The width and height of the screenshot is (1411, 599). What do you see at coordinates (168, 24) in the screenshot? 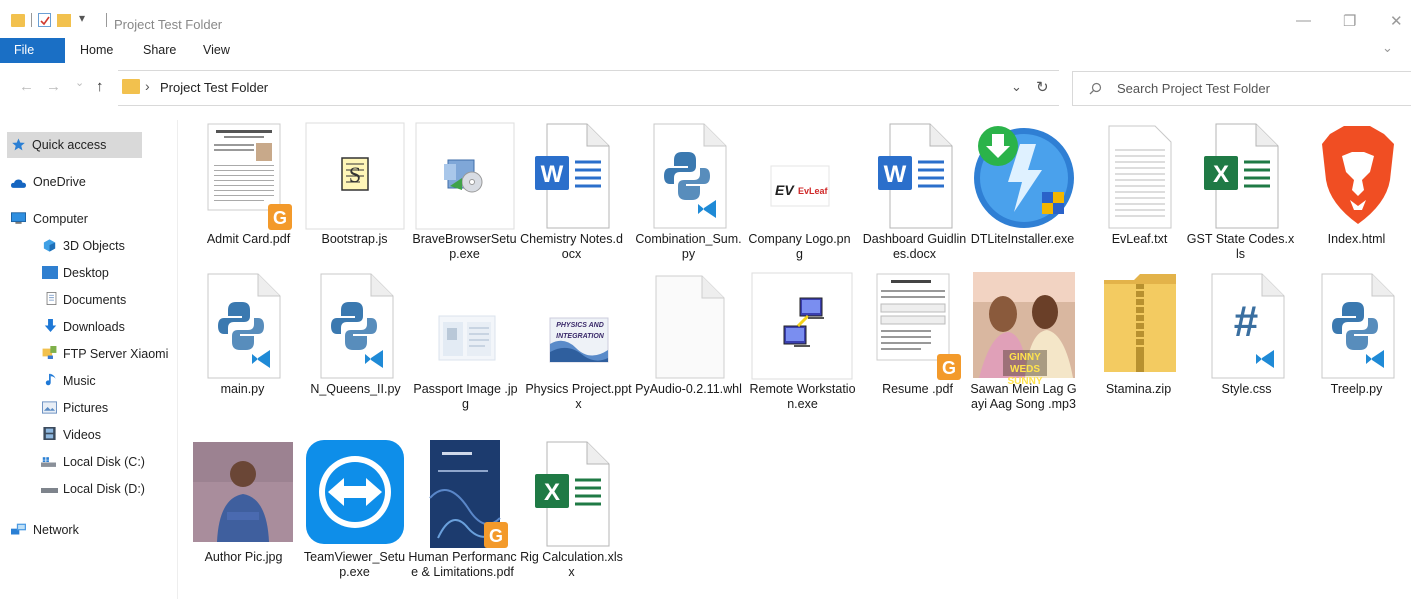
I see `window-title: Project Test Folder` at bounding box center [168, 24].